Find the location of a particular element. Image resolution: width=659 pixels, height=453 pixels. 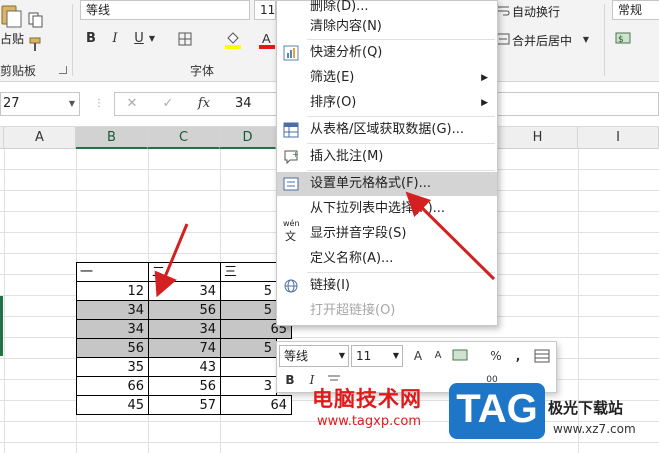

paste-label: 占贴 is located at coordinates (12, 38).